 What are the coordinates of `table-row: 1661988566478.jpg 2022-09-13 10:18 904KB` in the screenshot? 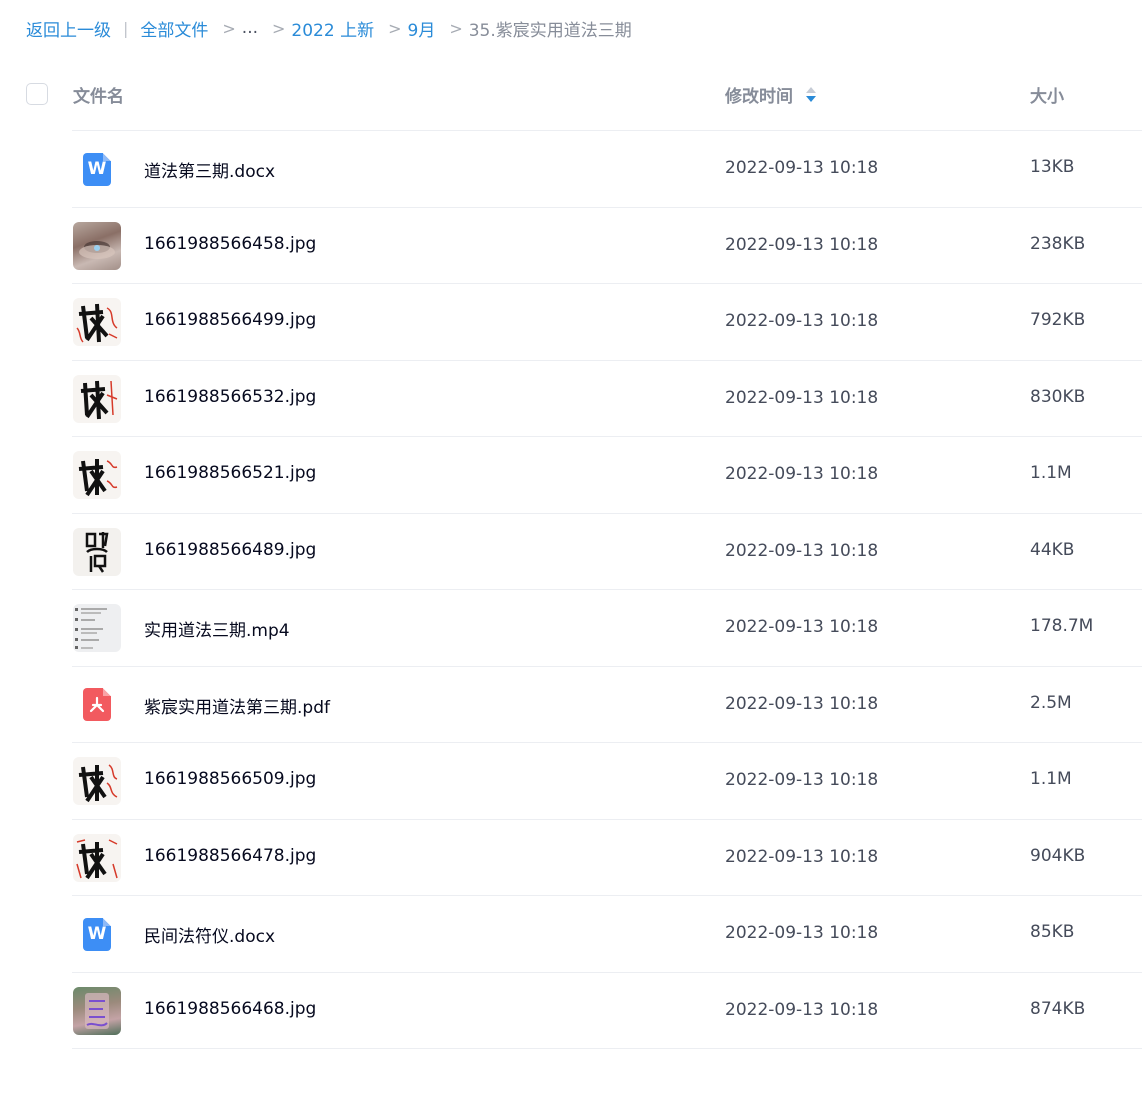 It's located at (571, 858).